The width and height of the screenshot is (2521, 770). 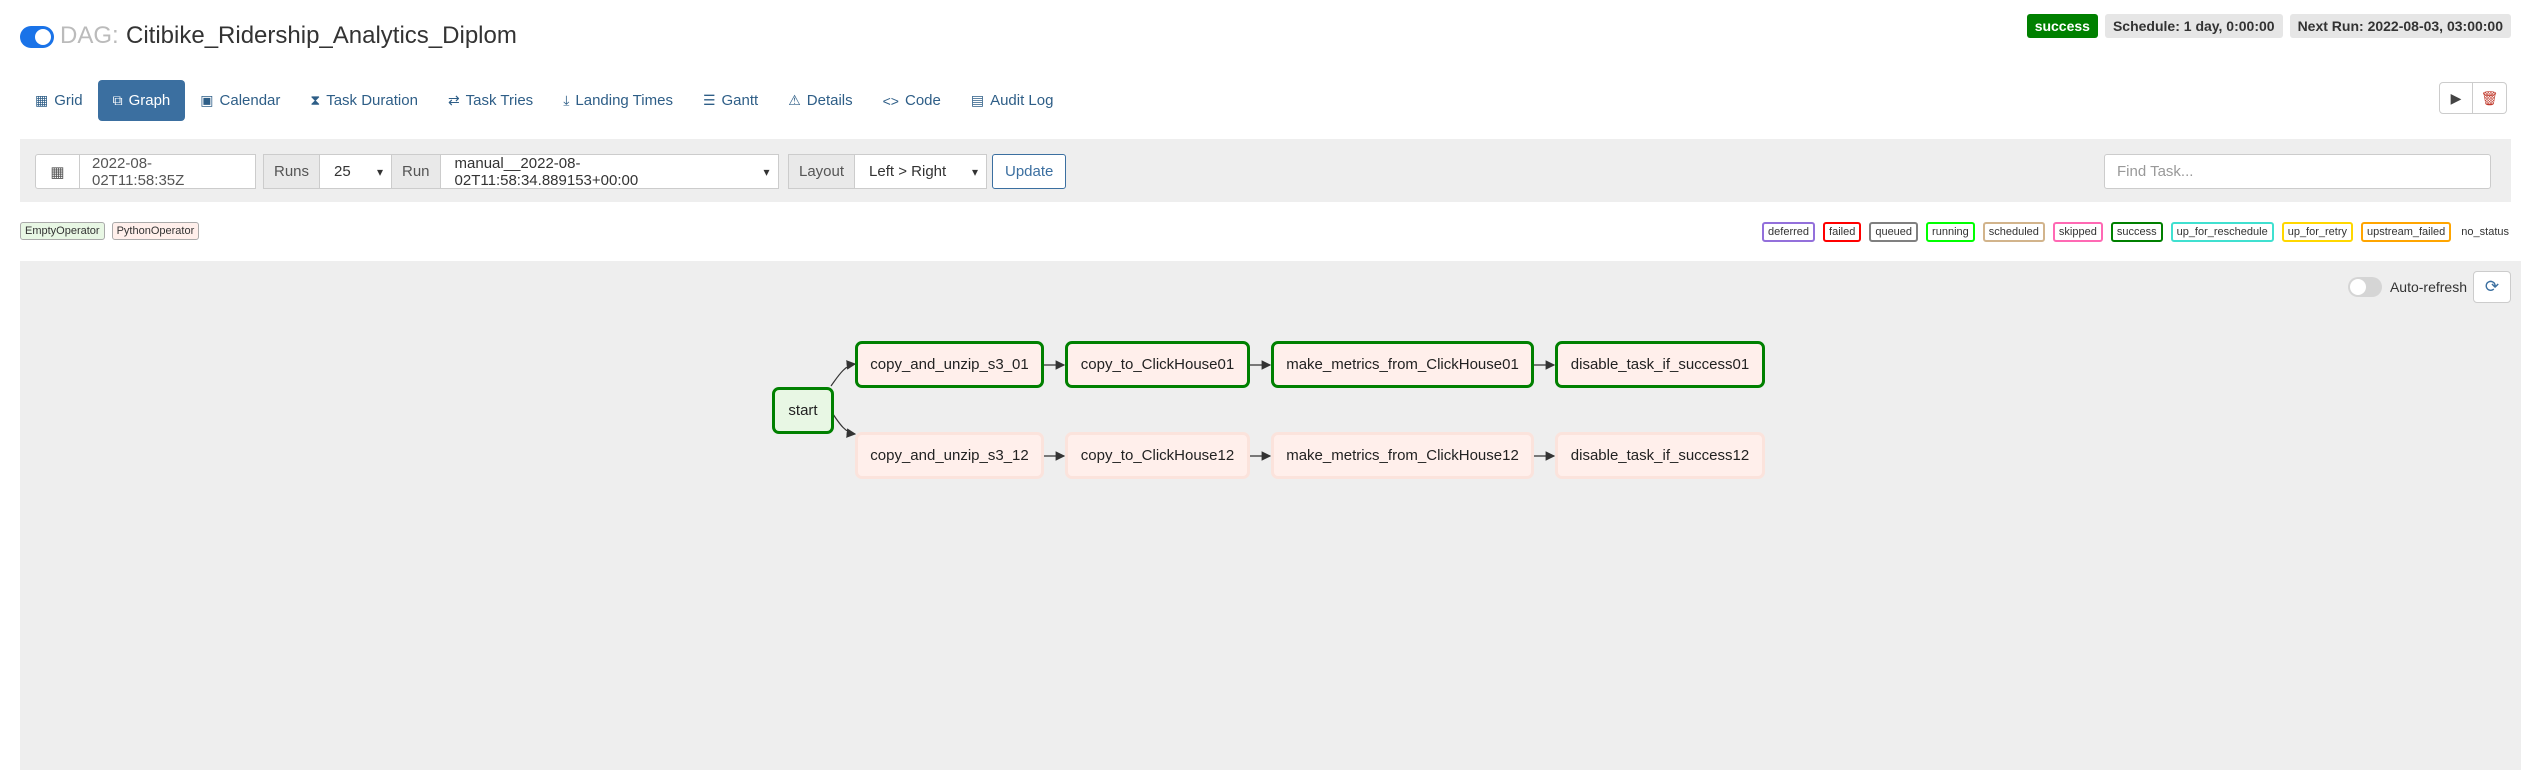 I want to click on layout-group: Layout Left > Right ▾, so click(x=888, y=171).